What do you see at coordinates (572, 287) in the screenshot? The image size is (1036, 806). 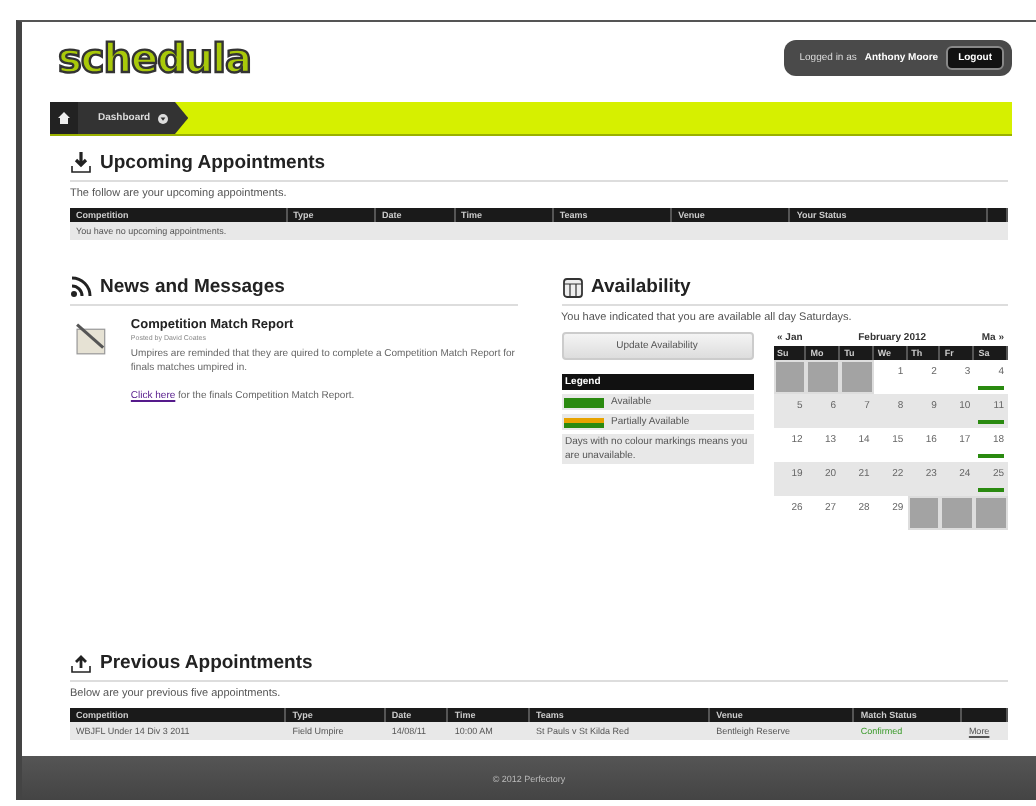 I see `calendar-icon` at bounding box center [572, 287].